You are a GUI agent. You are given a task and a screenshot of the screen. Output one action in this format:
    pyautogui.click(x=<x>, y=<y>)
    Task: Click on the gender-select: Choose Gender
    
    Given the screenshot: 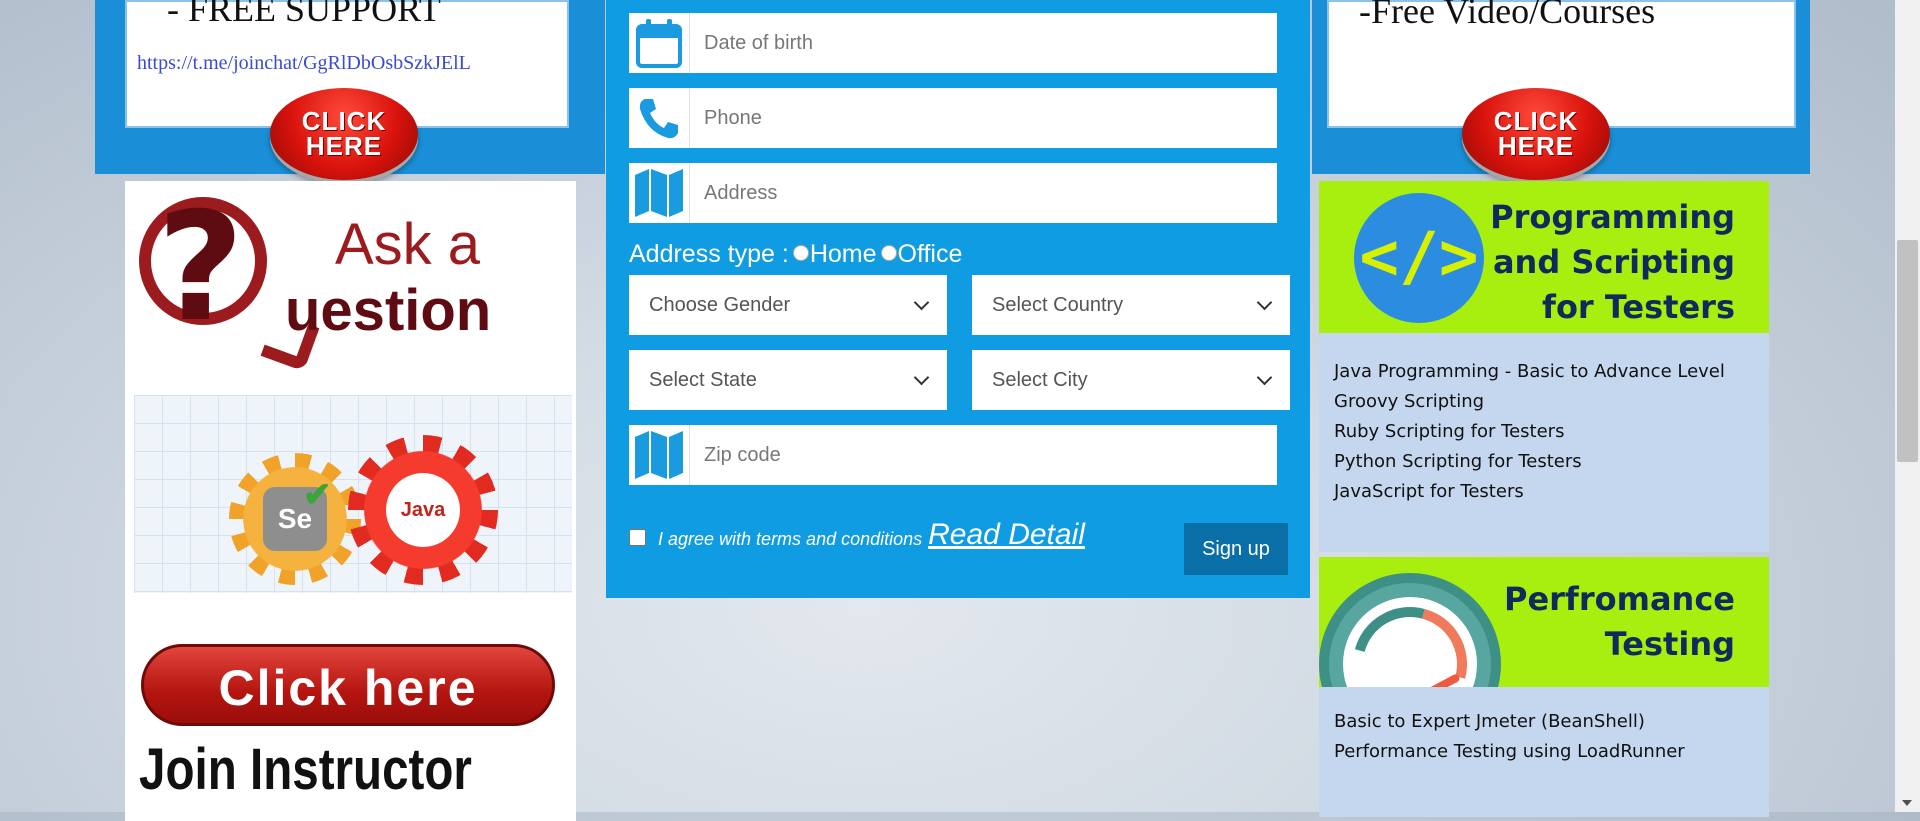 What is the action you would take?
    pyautogui.click(x=788, y=305)
    